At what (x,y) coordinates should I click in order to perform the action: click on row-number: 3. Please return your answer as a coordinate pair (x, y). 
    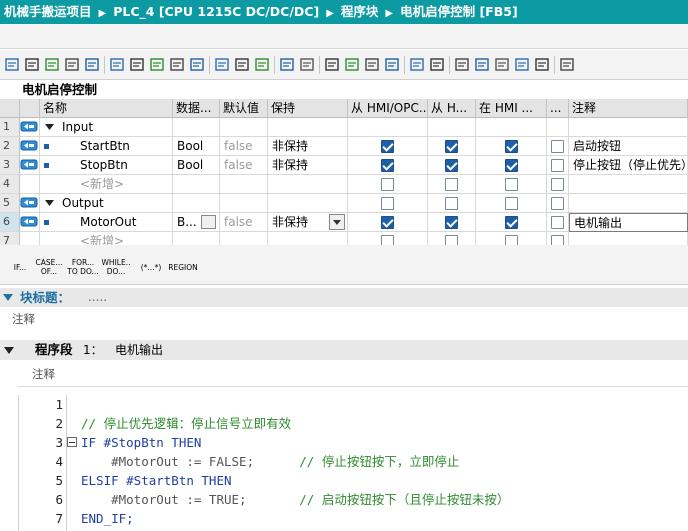
    Looking at the image, I should click on (10, 165).